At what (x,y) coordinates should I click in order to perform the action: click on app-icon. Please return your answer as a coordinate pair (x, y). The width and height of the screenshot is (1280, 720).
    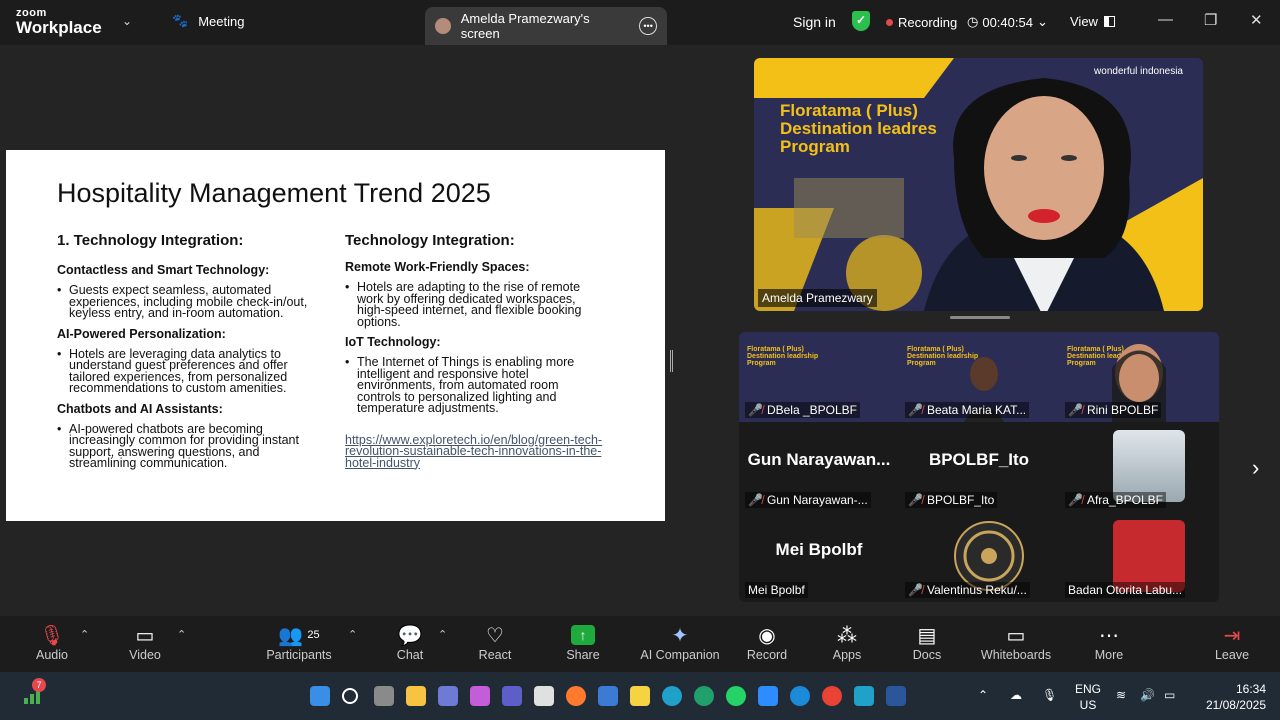
    Looking at the image, I should click on (448, 696).